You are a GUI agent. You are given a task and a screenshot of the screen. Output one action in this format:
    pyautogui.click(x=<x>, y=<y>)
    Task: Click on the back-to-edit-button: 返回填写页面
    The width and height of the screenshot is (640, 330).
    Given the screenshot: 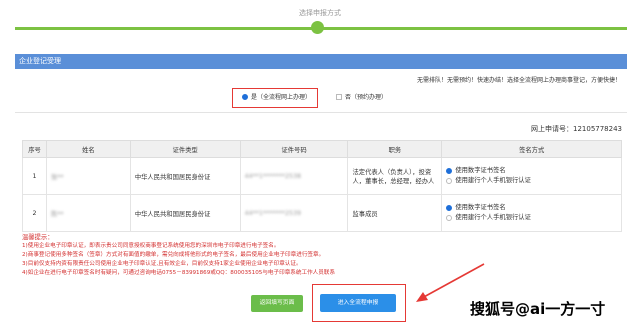 What is the action you would take?
    pyautogui.click(x=277, y=303)
    